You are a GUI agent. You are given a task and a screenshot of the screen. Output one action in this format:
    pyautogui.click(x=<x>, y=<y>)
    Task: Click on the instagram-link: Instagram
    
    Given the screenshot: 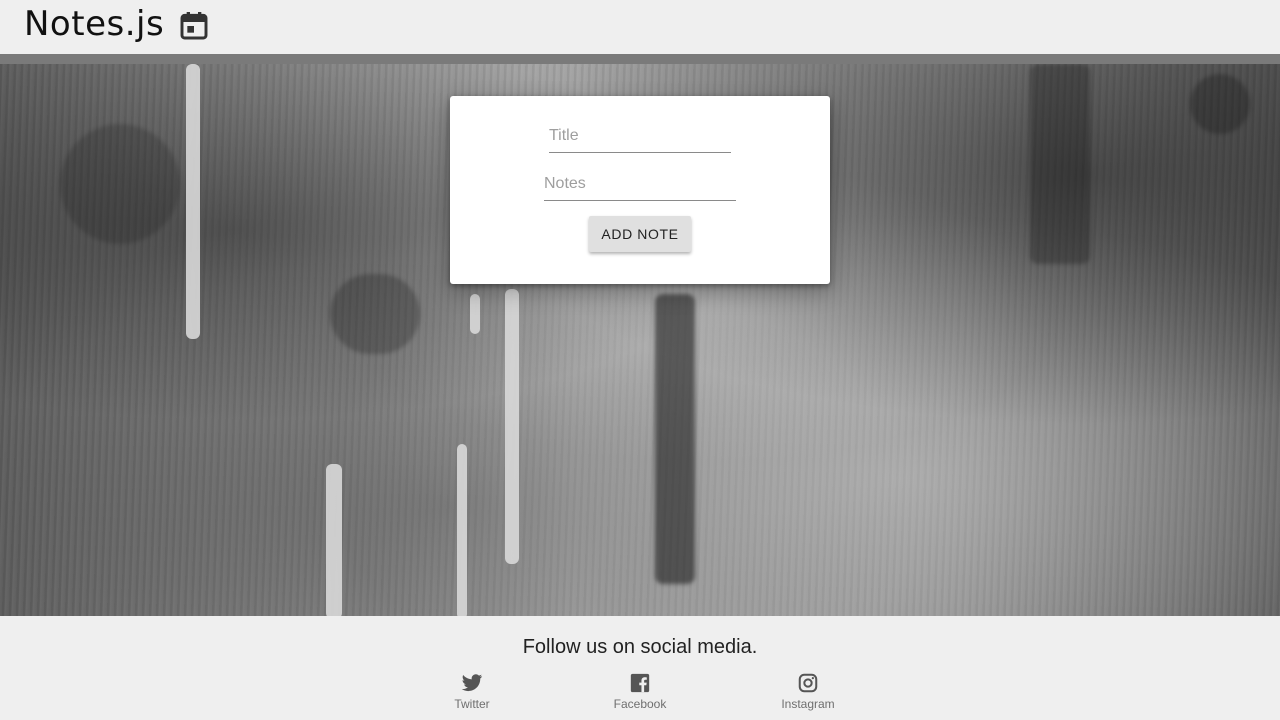 What is the action you would take?
    pyautogui.click(x=808, y=691)
    